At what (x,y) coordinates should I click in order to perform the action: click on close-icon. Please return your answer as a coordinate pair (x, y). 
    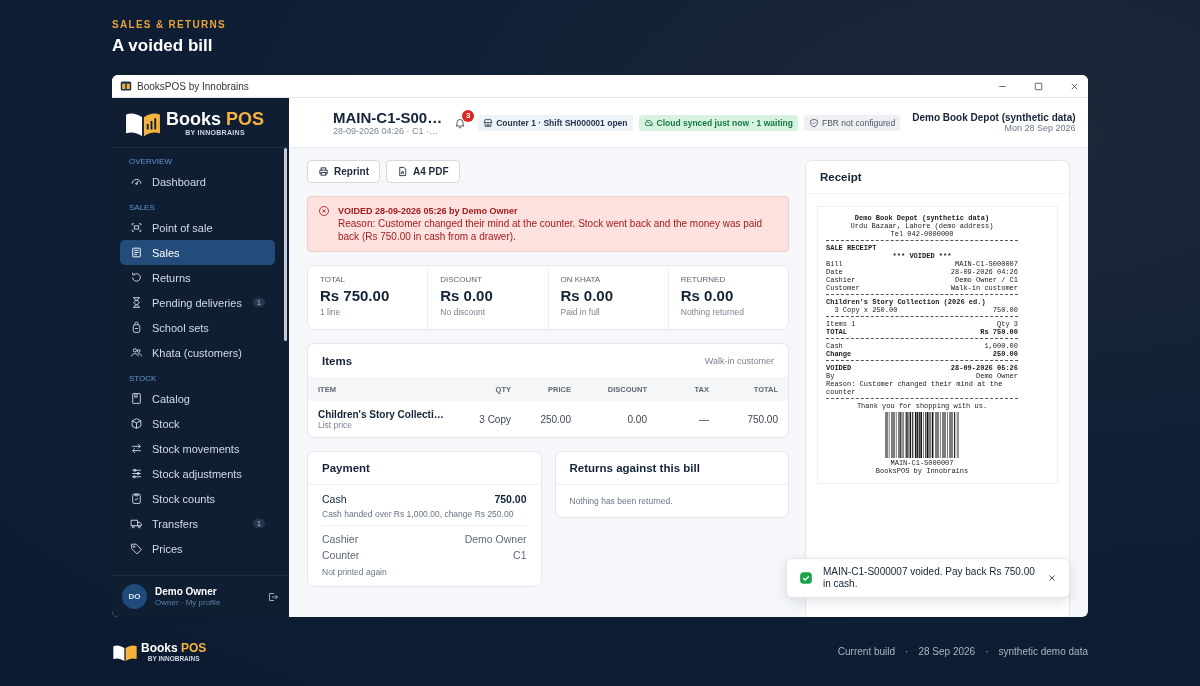
    Looking at the image, I should click on (1052, 578).